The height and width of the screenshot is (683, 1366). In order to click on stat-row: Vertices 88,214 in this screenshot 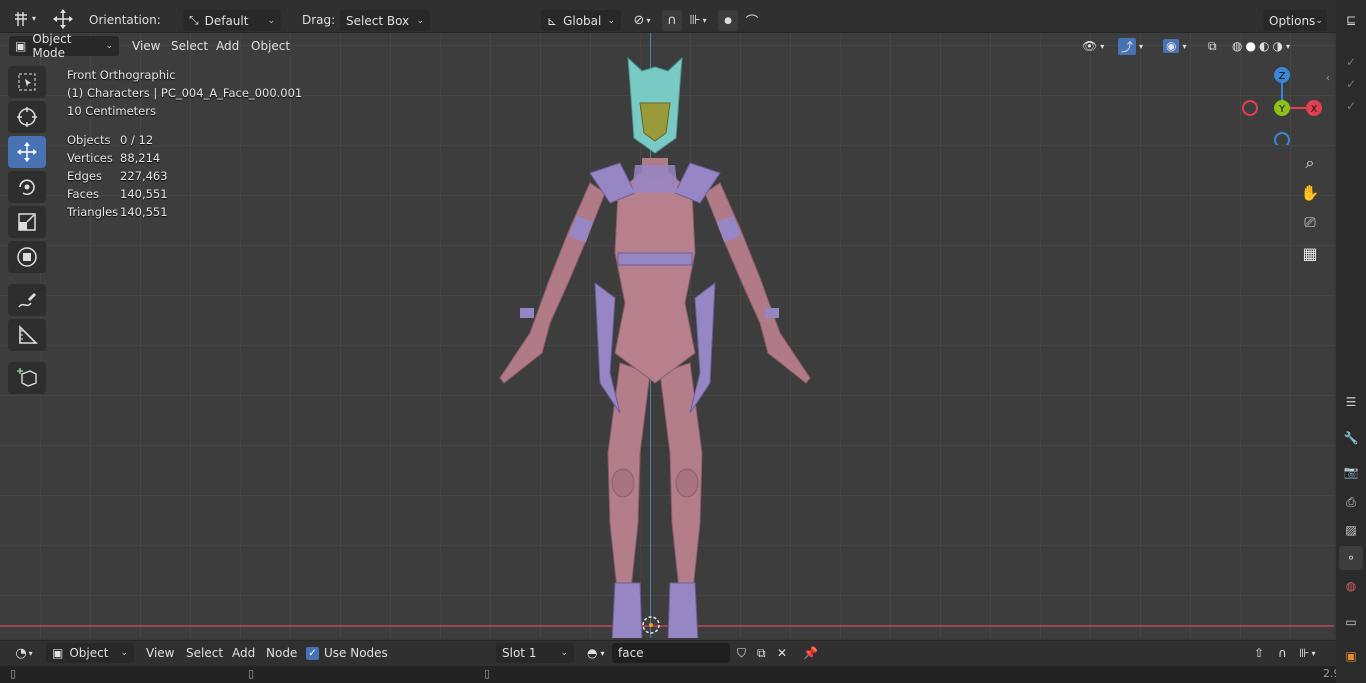, I will do `click(184, 158)`.